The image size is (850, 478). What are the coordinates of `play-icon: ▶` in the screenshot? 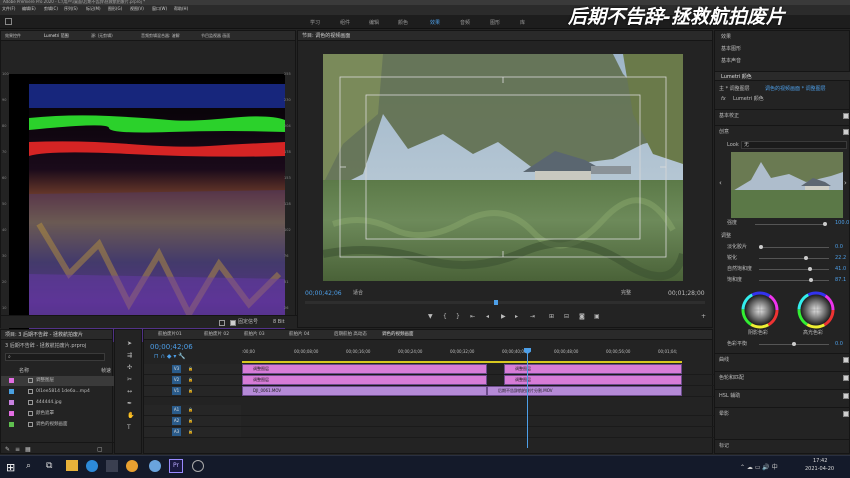 It's located at (503, 316).